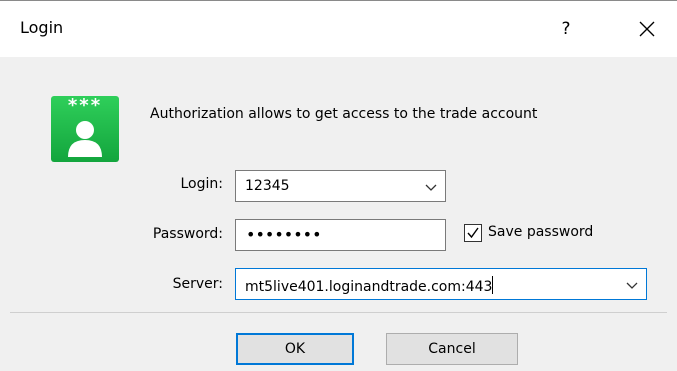  I want to click on close-icon, so click(647, 29).